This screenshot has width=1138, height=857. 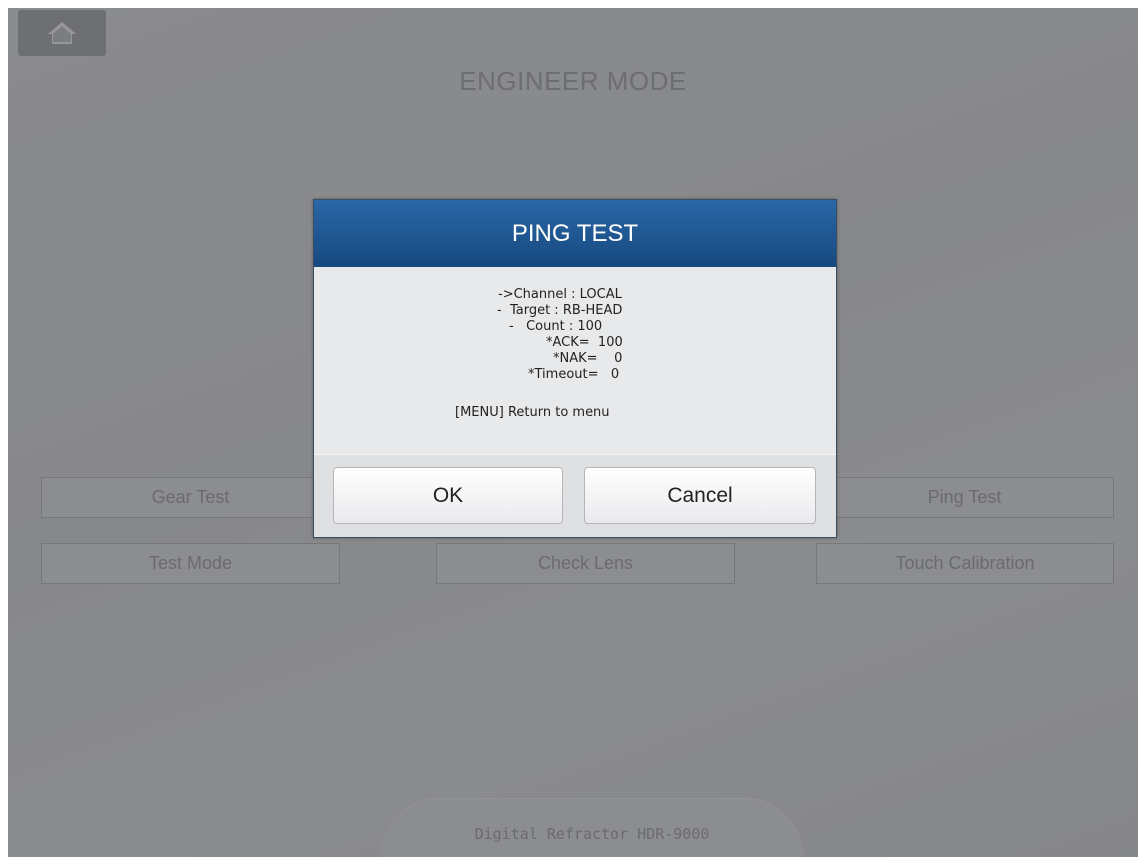 What do you see at coordinates (190, 497) in the screenshot?
I see `gear-test-button: Gear Test` at bounding box center [190, 497].